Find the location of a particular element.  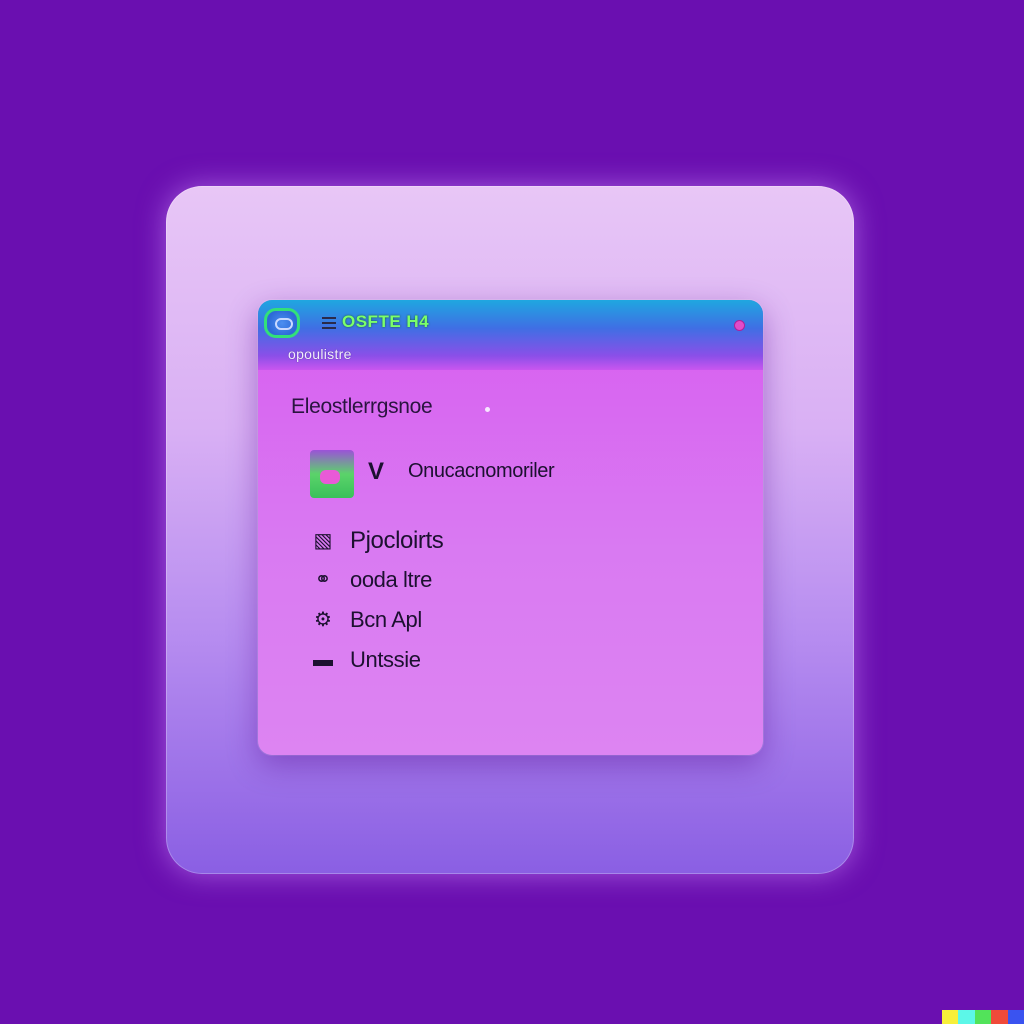

color-ribbon is located at coordinates (983, 1017).